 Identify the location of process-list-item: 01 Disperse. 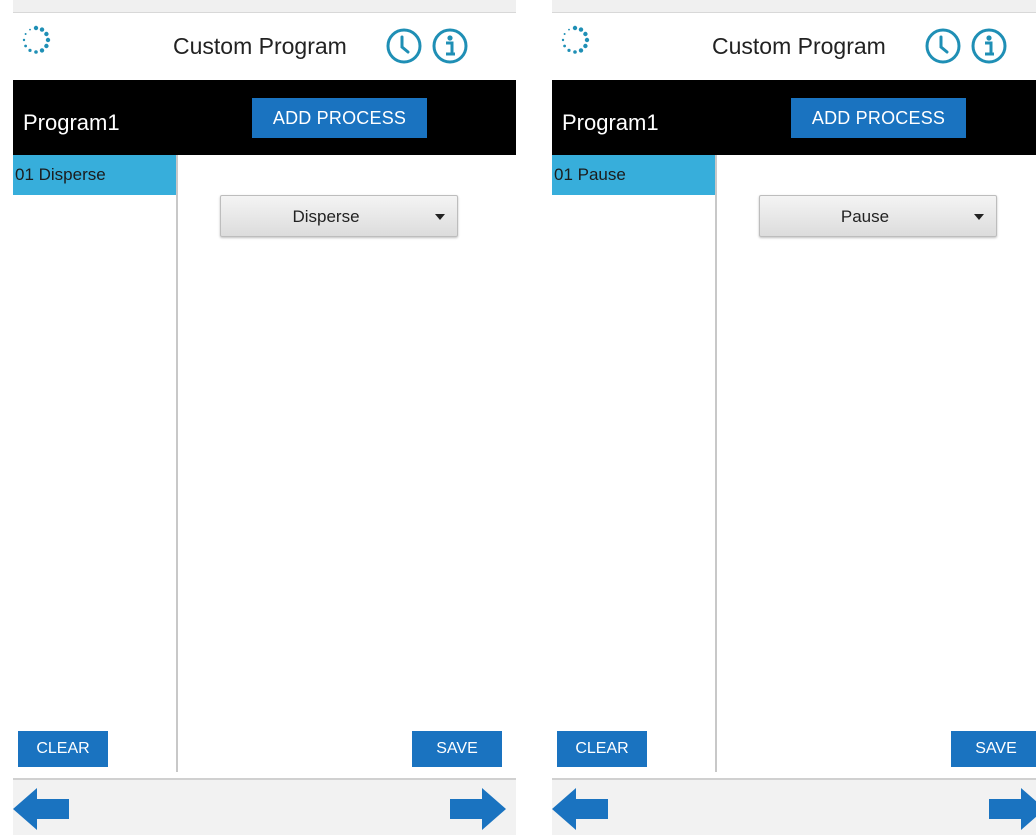
(94, 175).